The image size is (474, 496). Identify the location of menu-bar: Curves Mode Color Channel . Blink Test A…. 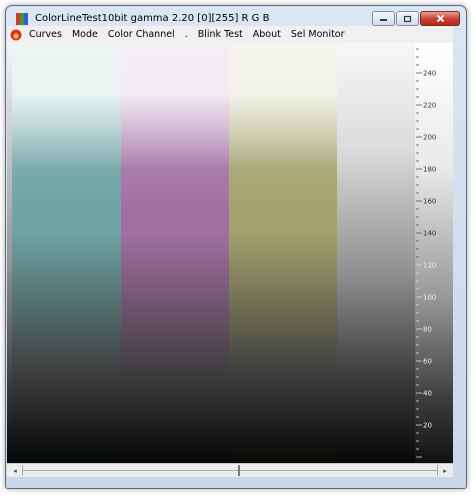
(230, 34).